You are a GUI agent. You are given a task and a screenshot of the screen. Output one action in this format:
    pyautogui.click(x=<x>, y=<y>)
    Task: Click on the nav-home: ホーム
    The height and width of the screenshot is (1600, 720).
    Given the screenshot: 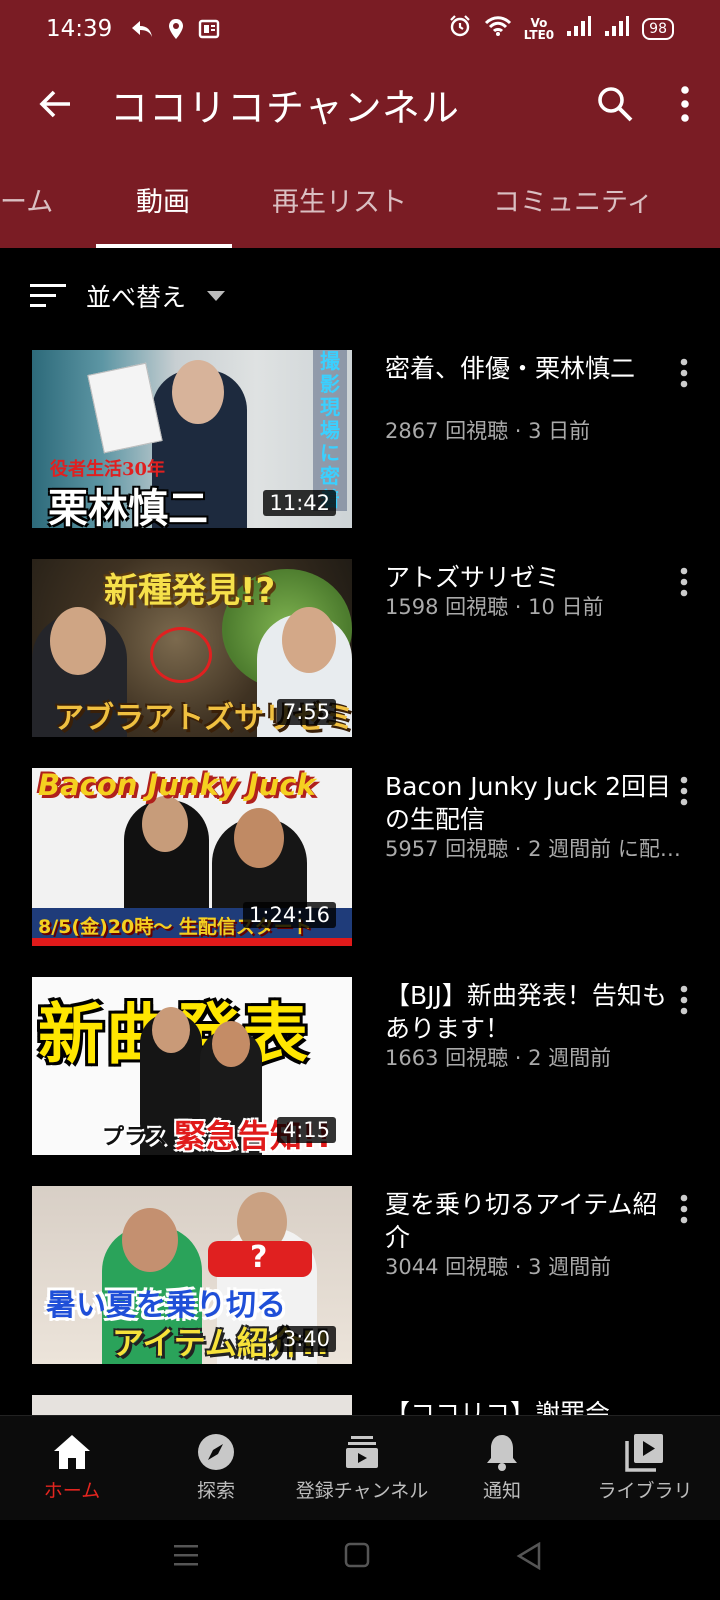 What is the action you would take?
    pyautogui.click(x=72, y=1465)
    